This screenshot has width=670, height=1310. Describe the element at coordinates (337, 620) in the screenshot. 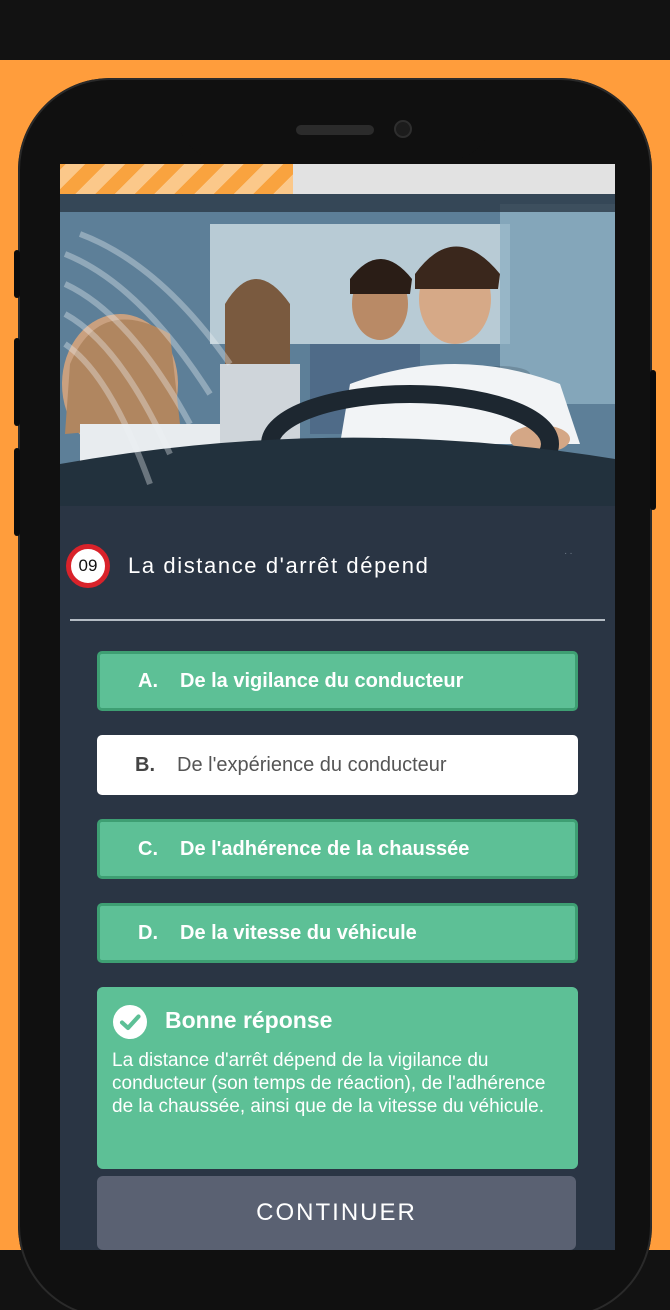

I see `question-divider` at that location.